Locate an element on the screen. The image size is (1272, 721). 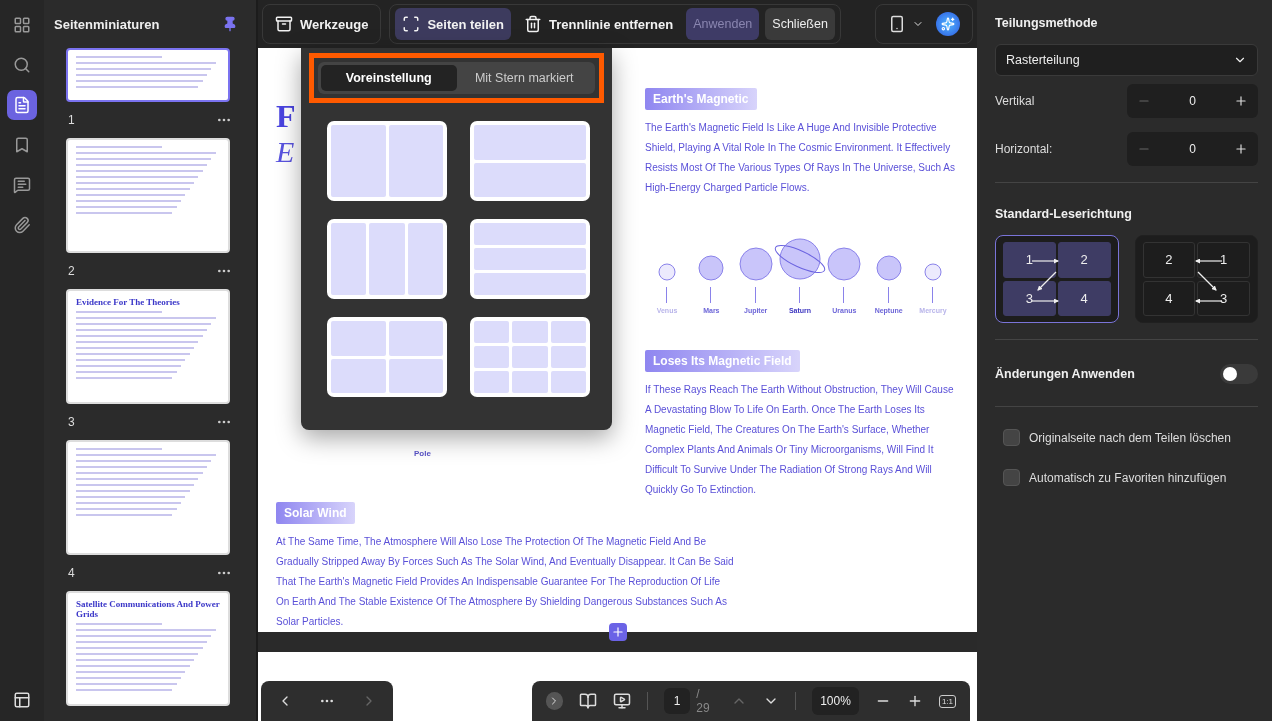
toolbar-action-button: Seiten teilen is located at coordinates (453, 24).